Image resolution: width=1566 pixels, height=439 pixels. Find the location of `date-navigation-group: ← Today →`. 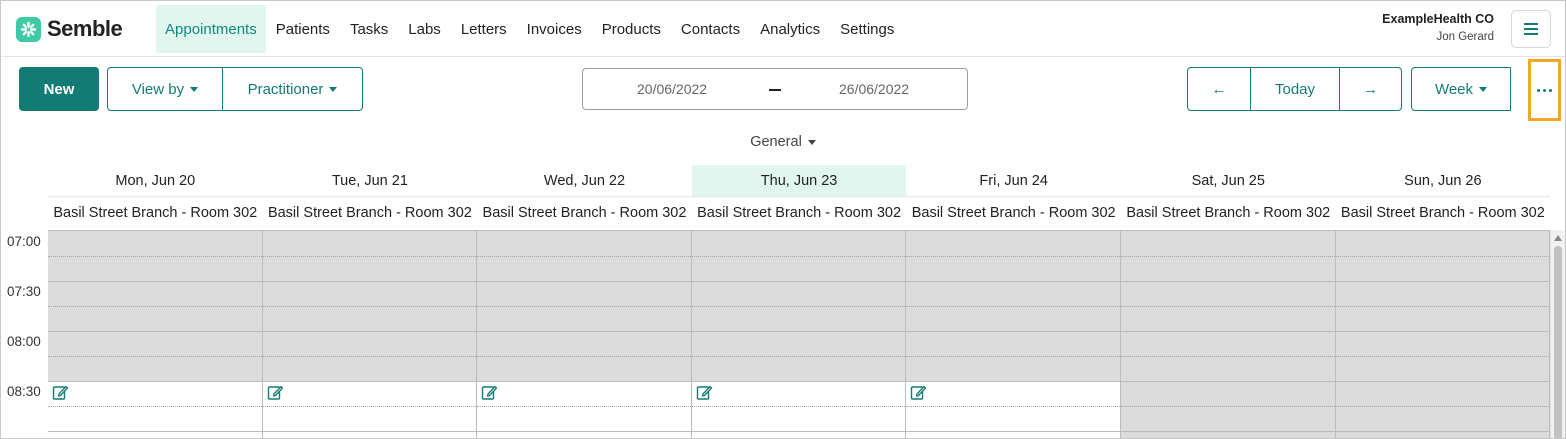

date-navigation-group: ← Today → is located at coordinates (1294, 89).